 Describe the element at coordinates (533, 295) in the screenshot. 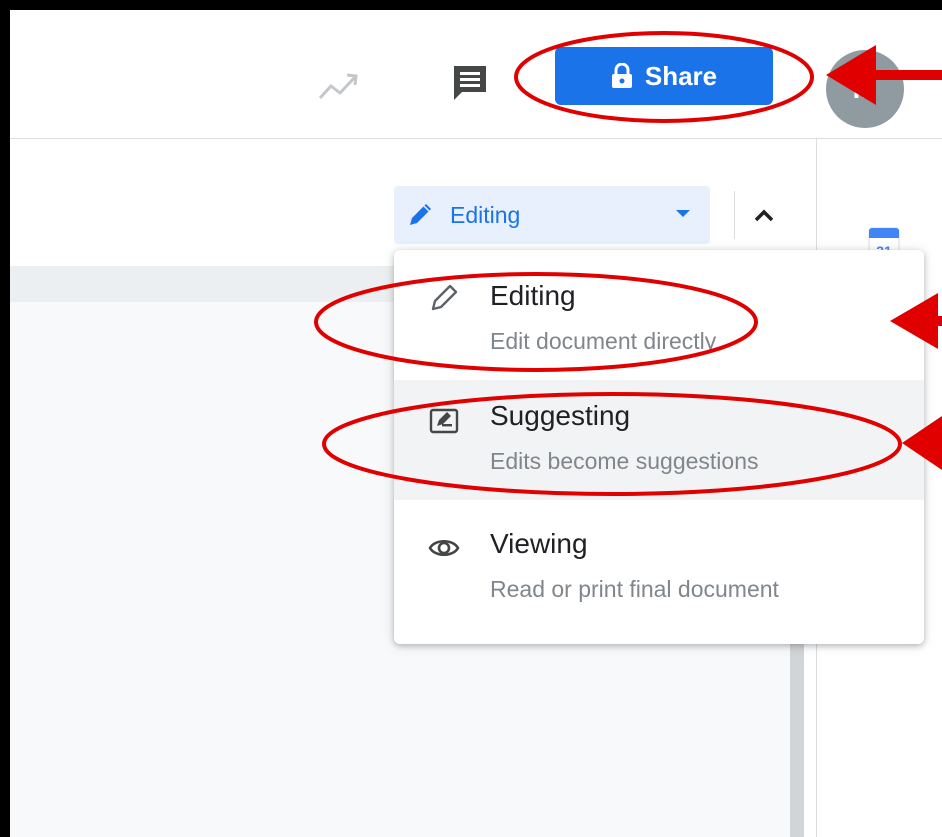

I see `menu-item-title: Editing` at that location.